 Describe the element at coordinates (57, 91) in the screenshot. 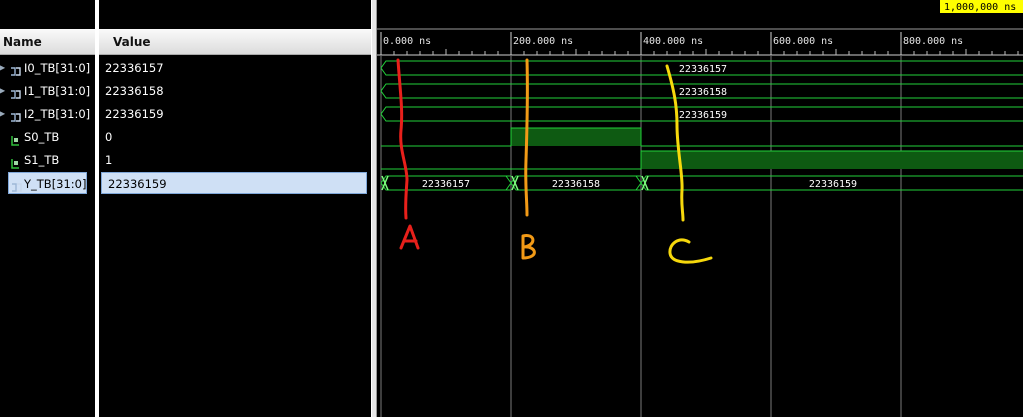

I see `signal-name-label: I1_TB[31:0]` at that location.